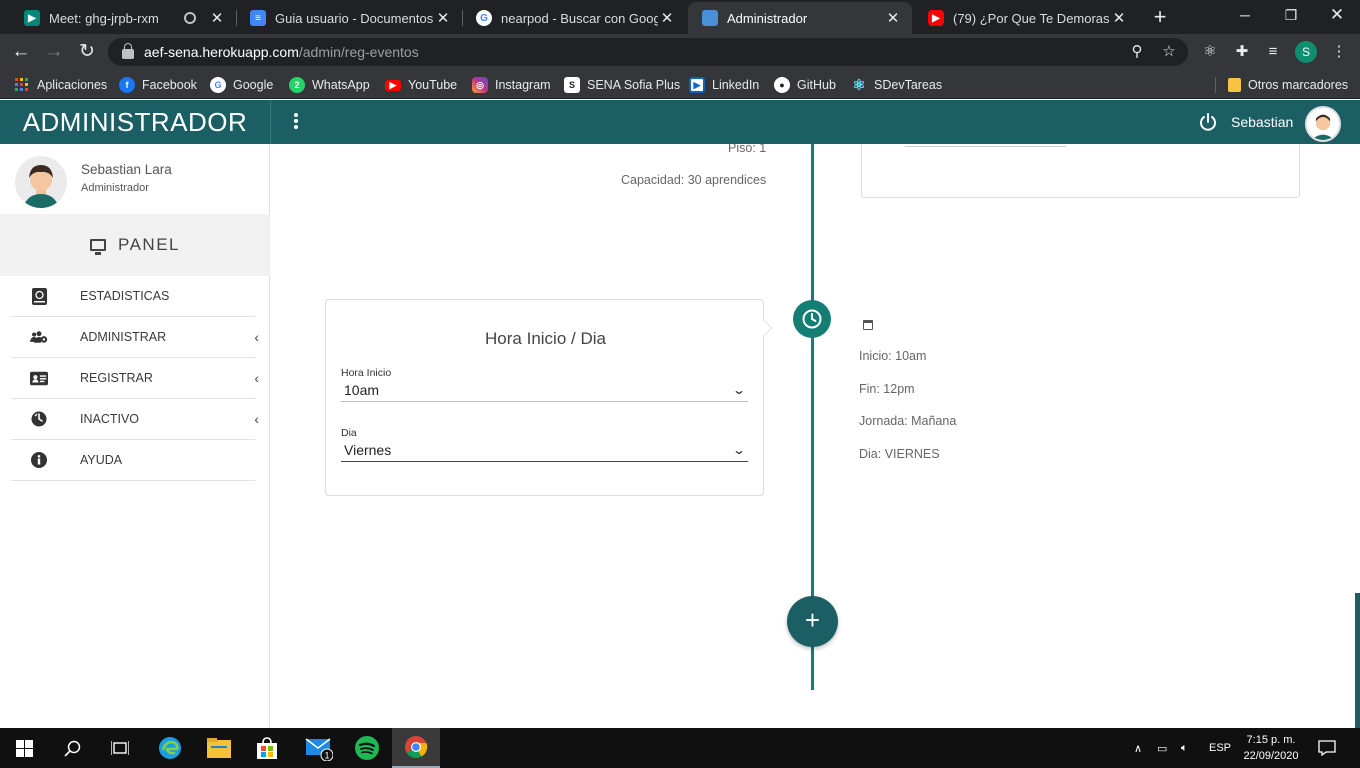 Image resolution: width=1360 pixels, height=768 pixels. I want to click on tab-title: Administrador, so click(767, 18).